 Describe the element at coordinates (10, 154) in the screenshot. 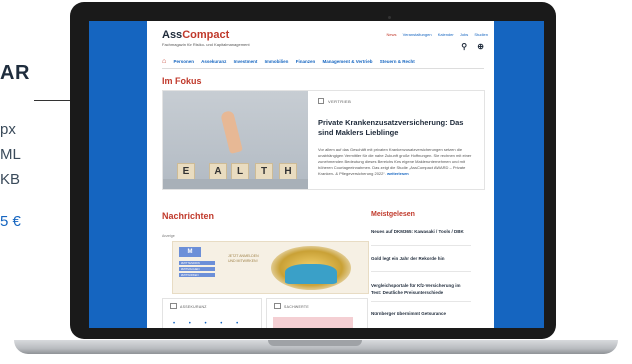

I see `spec-ml: ML` at that location.